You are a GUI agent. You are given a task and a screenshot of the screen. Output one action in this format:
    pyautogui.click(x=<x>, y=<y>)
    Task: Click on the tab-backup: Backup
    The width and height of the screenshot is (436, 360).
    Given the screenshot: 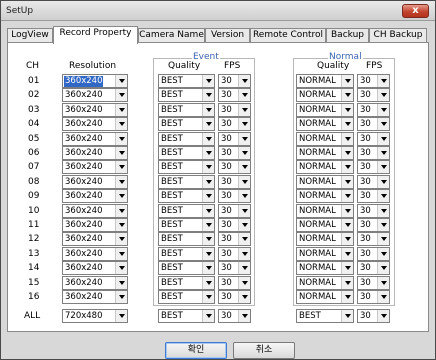 What is the action you would take?
    pyautogui.click(x=347, y=35)
    